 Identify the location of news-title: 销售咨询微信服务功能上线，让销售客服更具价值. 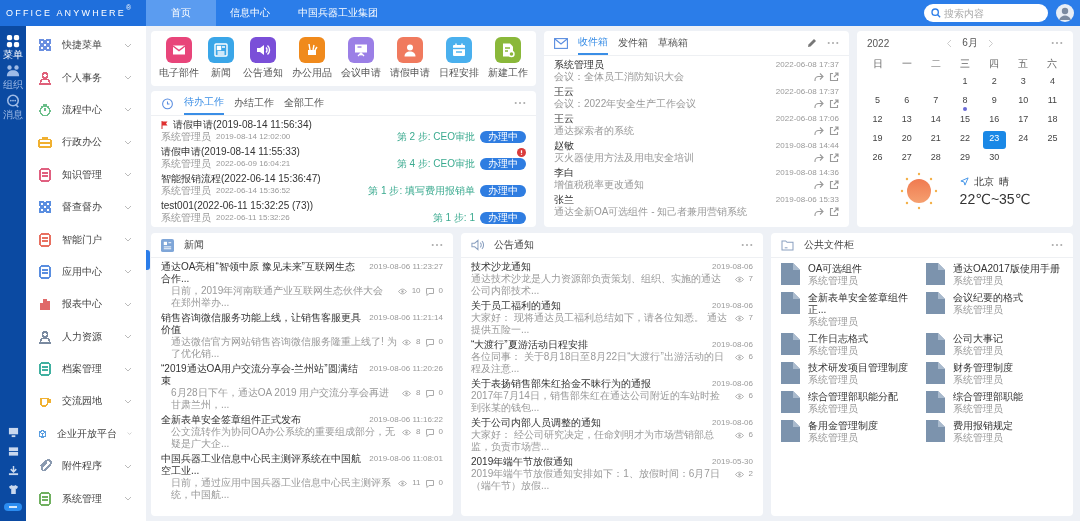
(263, 324).